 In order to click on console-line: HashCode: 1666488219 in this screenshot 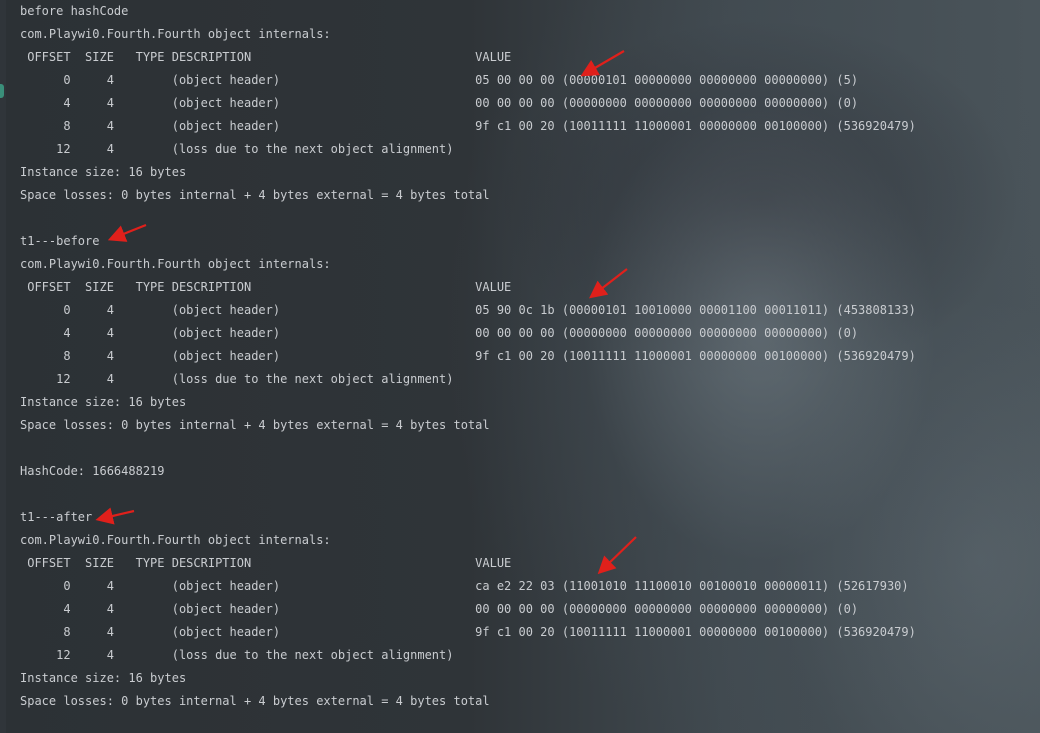, I will do `click(92, 471)`.